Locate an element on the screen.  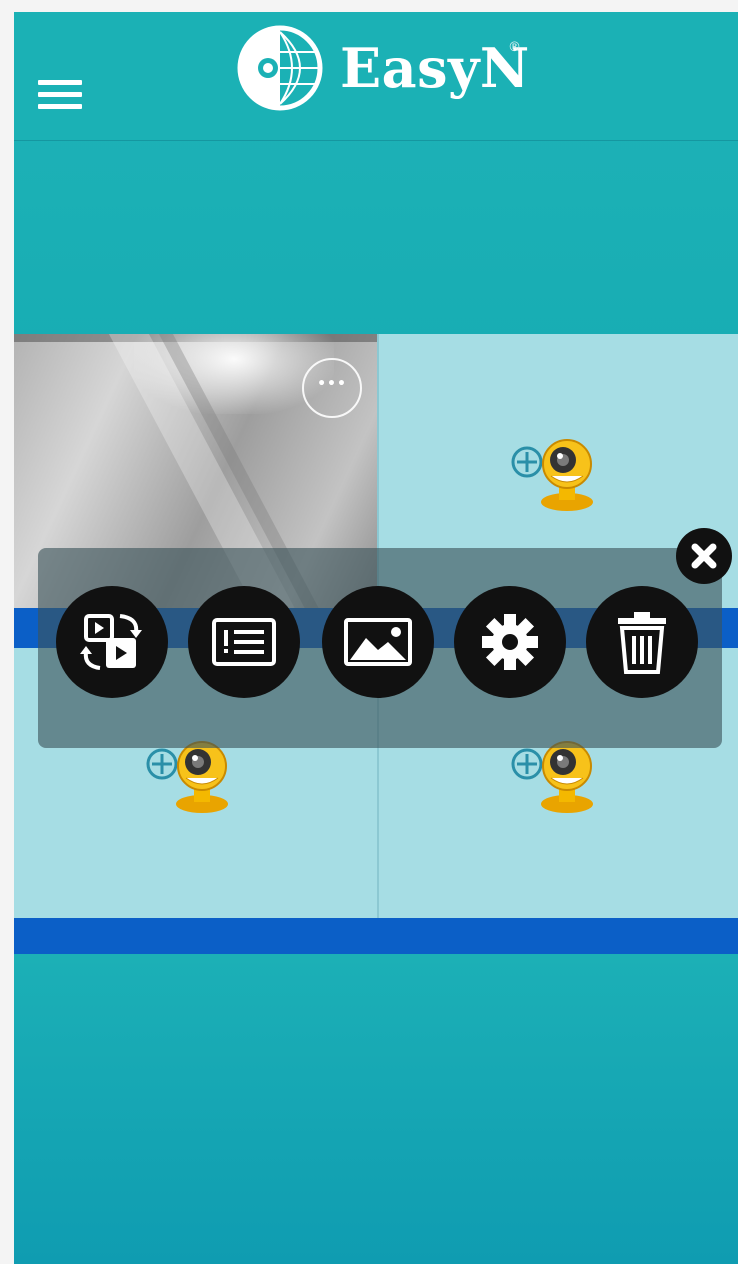
image-gallery-icon is located at coordinates (378, 642).